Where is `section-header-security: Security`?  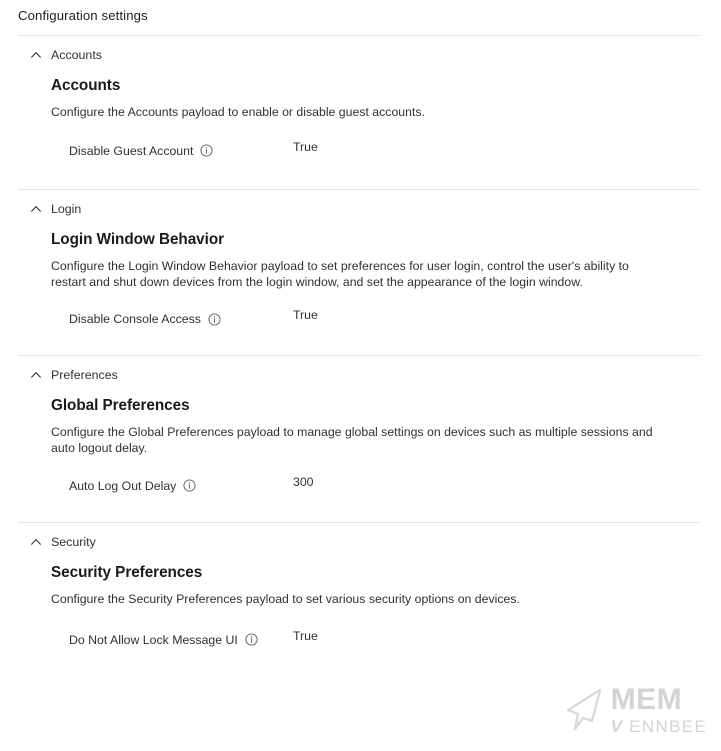
section-header-security: Security is located at coordinates (360, 537).